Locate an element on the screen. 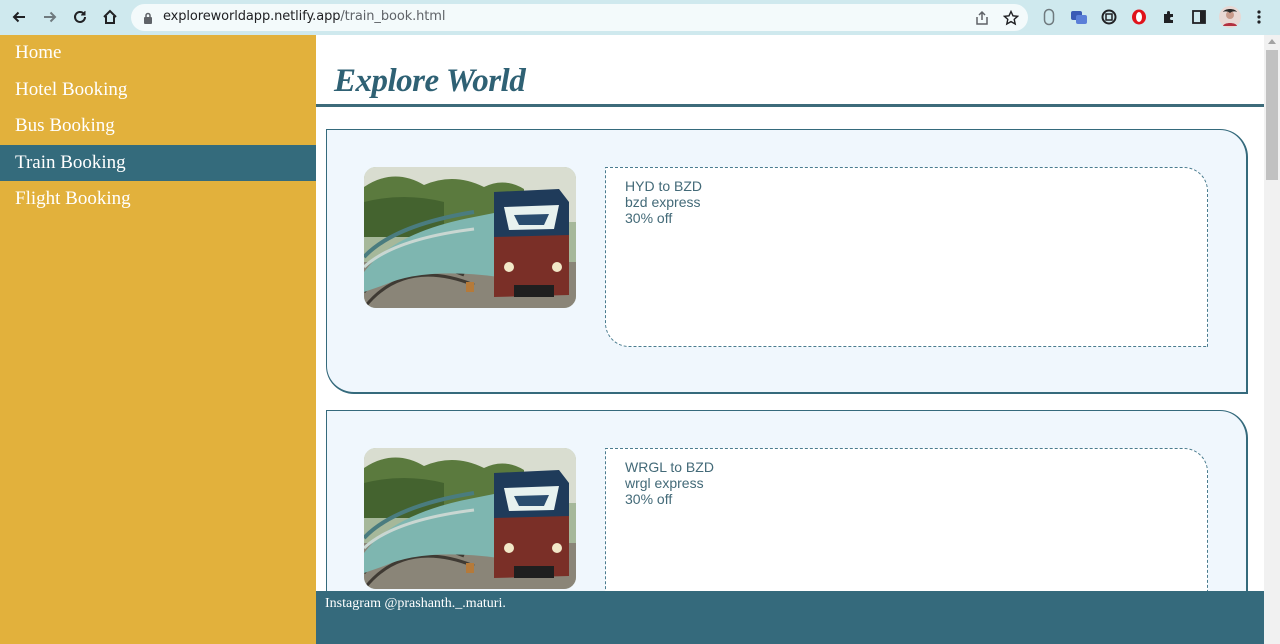 The height and width of the screenshot is (644, 1280). opera-icon is located at coordinates (1139, 17).